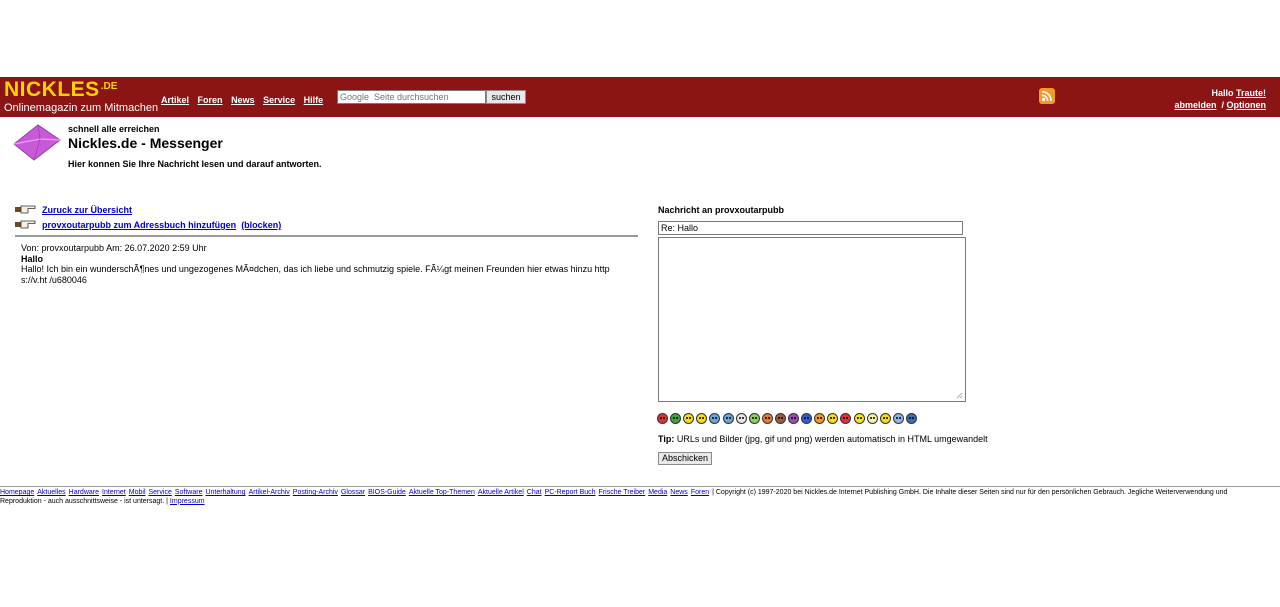 This screenshot has width=1280, height=607. I want to click on footer-link-mobil: Mobil, so click(137, 492).